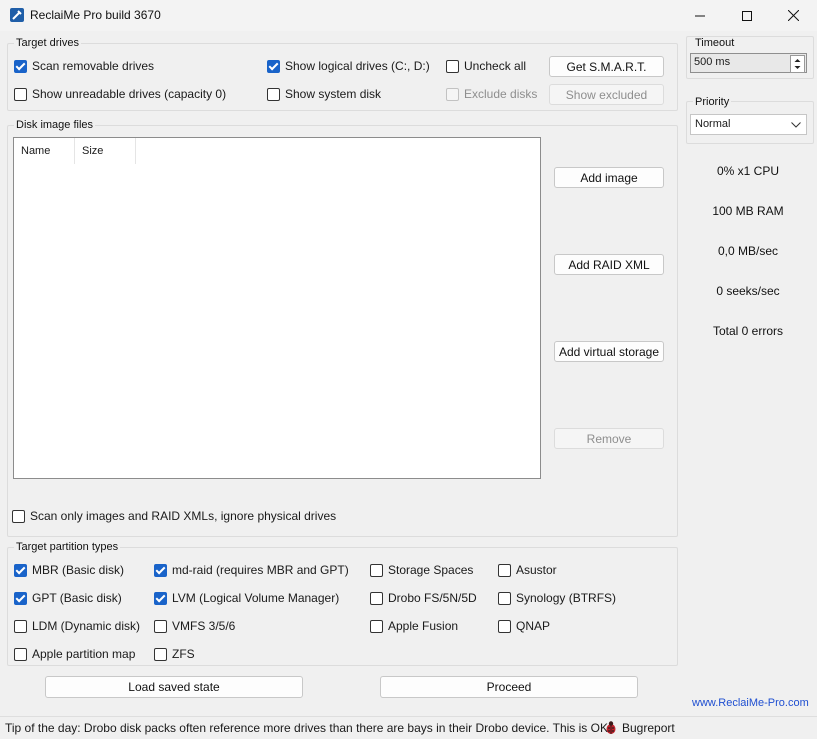  I want to click on show-unreadable-checkbox: Show unreadable drives (capacity 0), so click(120, 94).